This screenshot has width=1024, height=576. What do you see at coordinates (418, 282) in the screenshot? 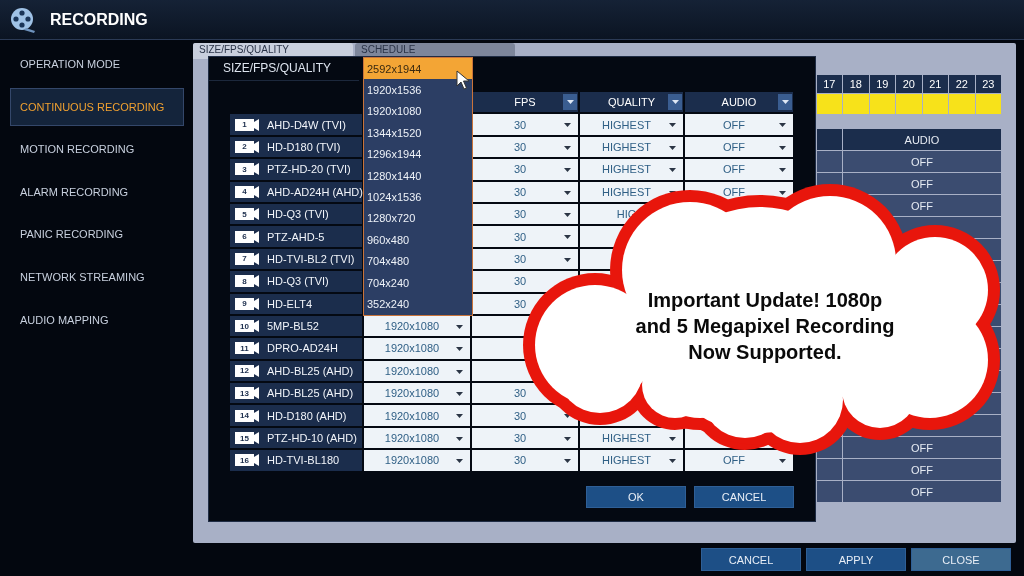
I see `dropdown-option: 704x240` at bounding box center [418, 282].